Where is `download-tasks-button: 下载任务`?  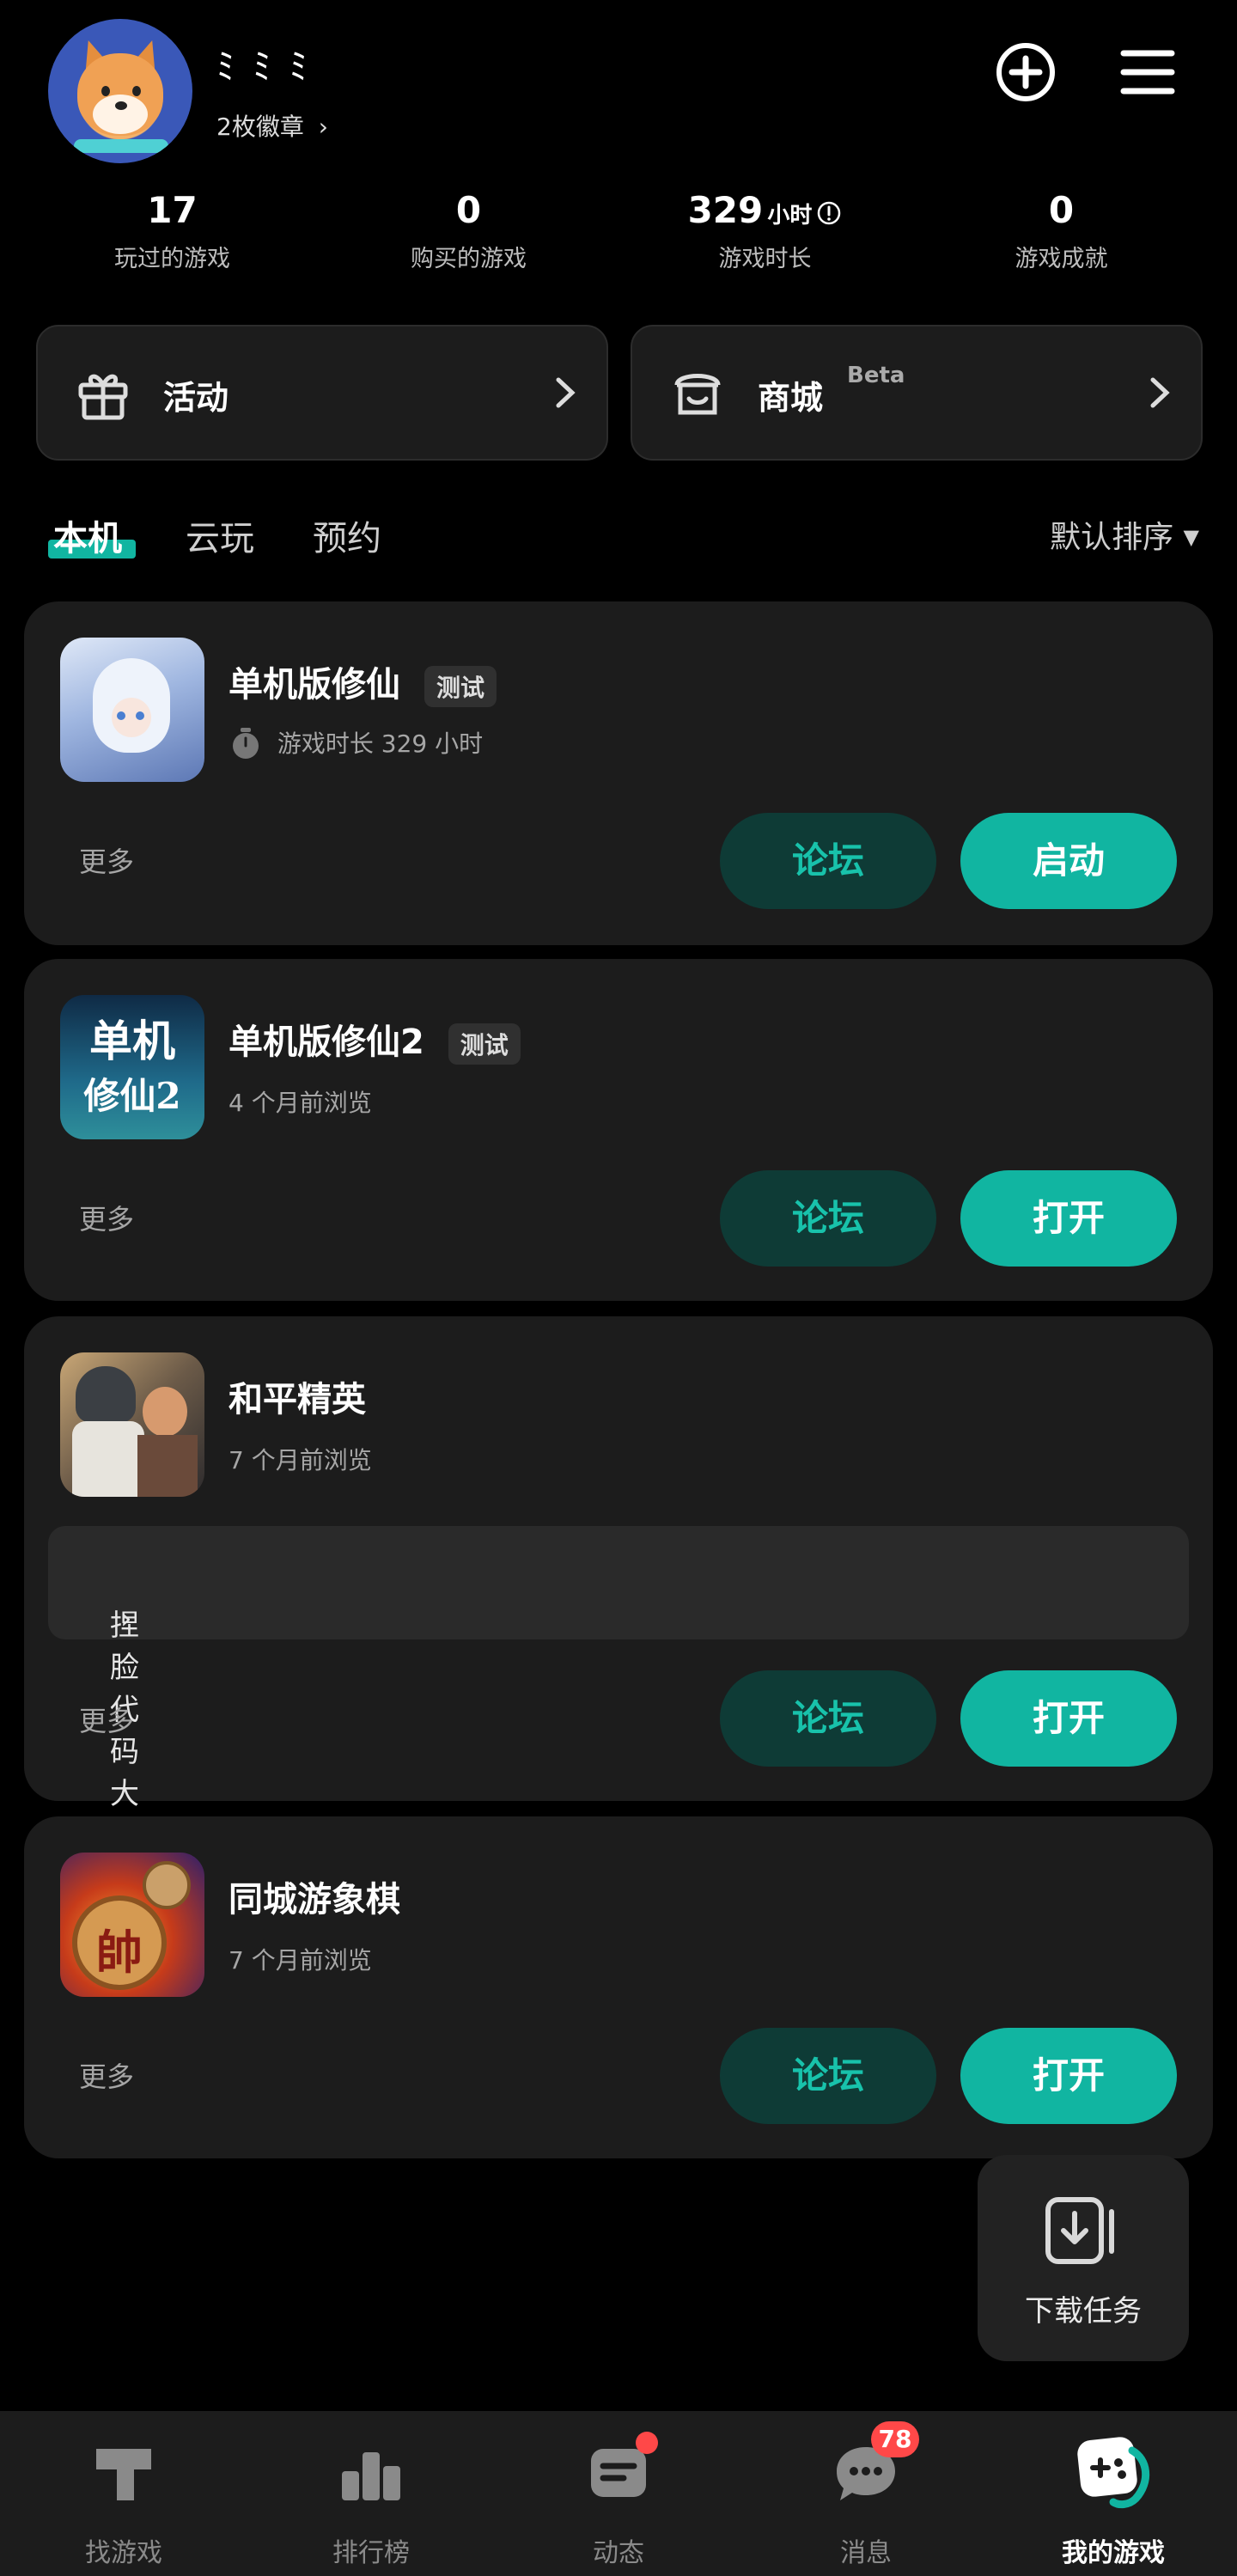 download-tasks-button: 下载任务 is located at coordinates (1083, 2258).